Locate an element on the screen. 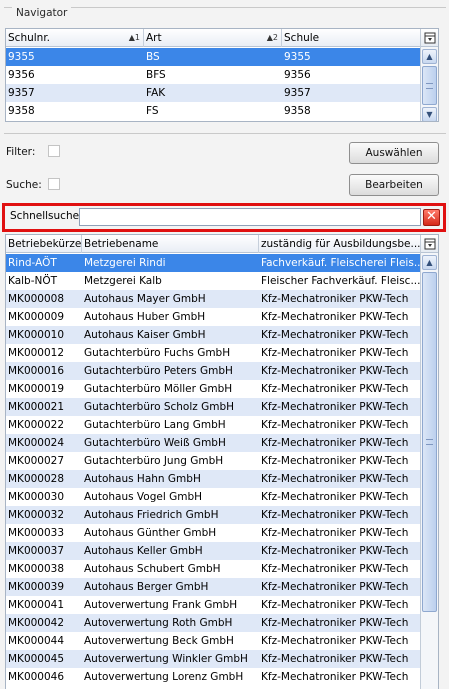 This screenshot has height=689, width=449. table-cell: MK000027 is located at coordinates (36, 461).